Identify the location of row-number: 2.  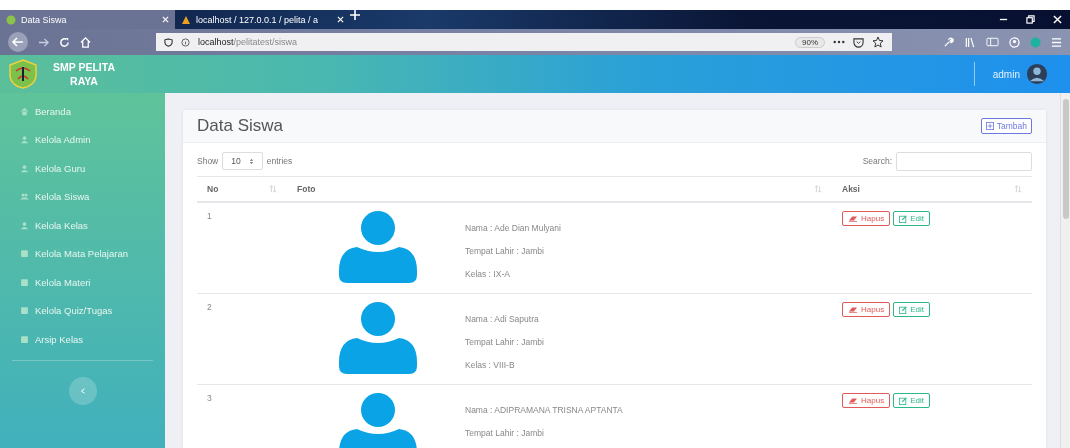
(209, 307).